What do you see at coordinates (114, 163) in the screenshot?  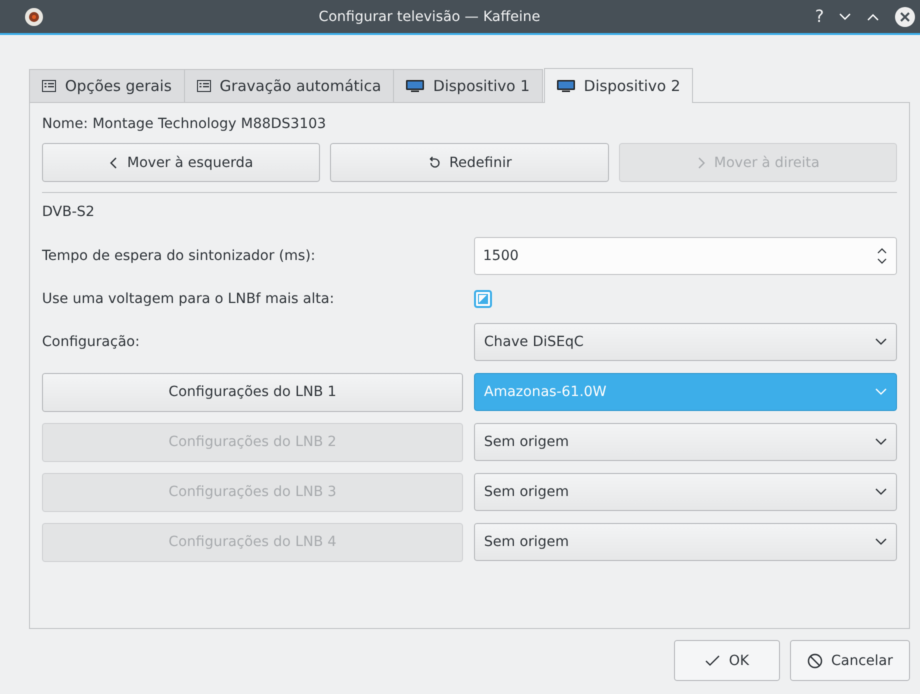 I see `chevron-left-icon` at bounding box center [114, 163].